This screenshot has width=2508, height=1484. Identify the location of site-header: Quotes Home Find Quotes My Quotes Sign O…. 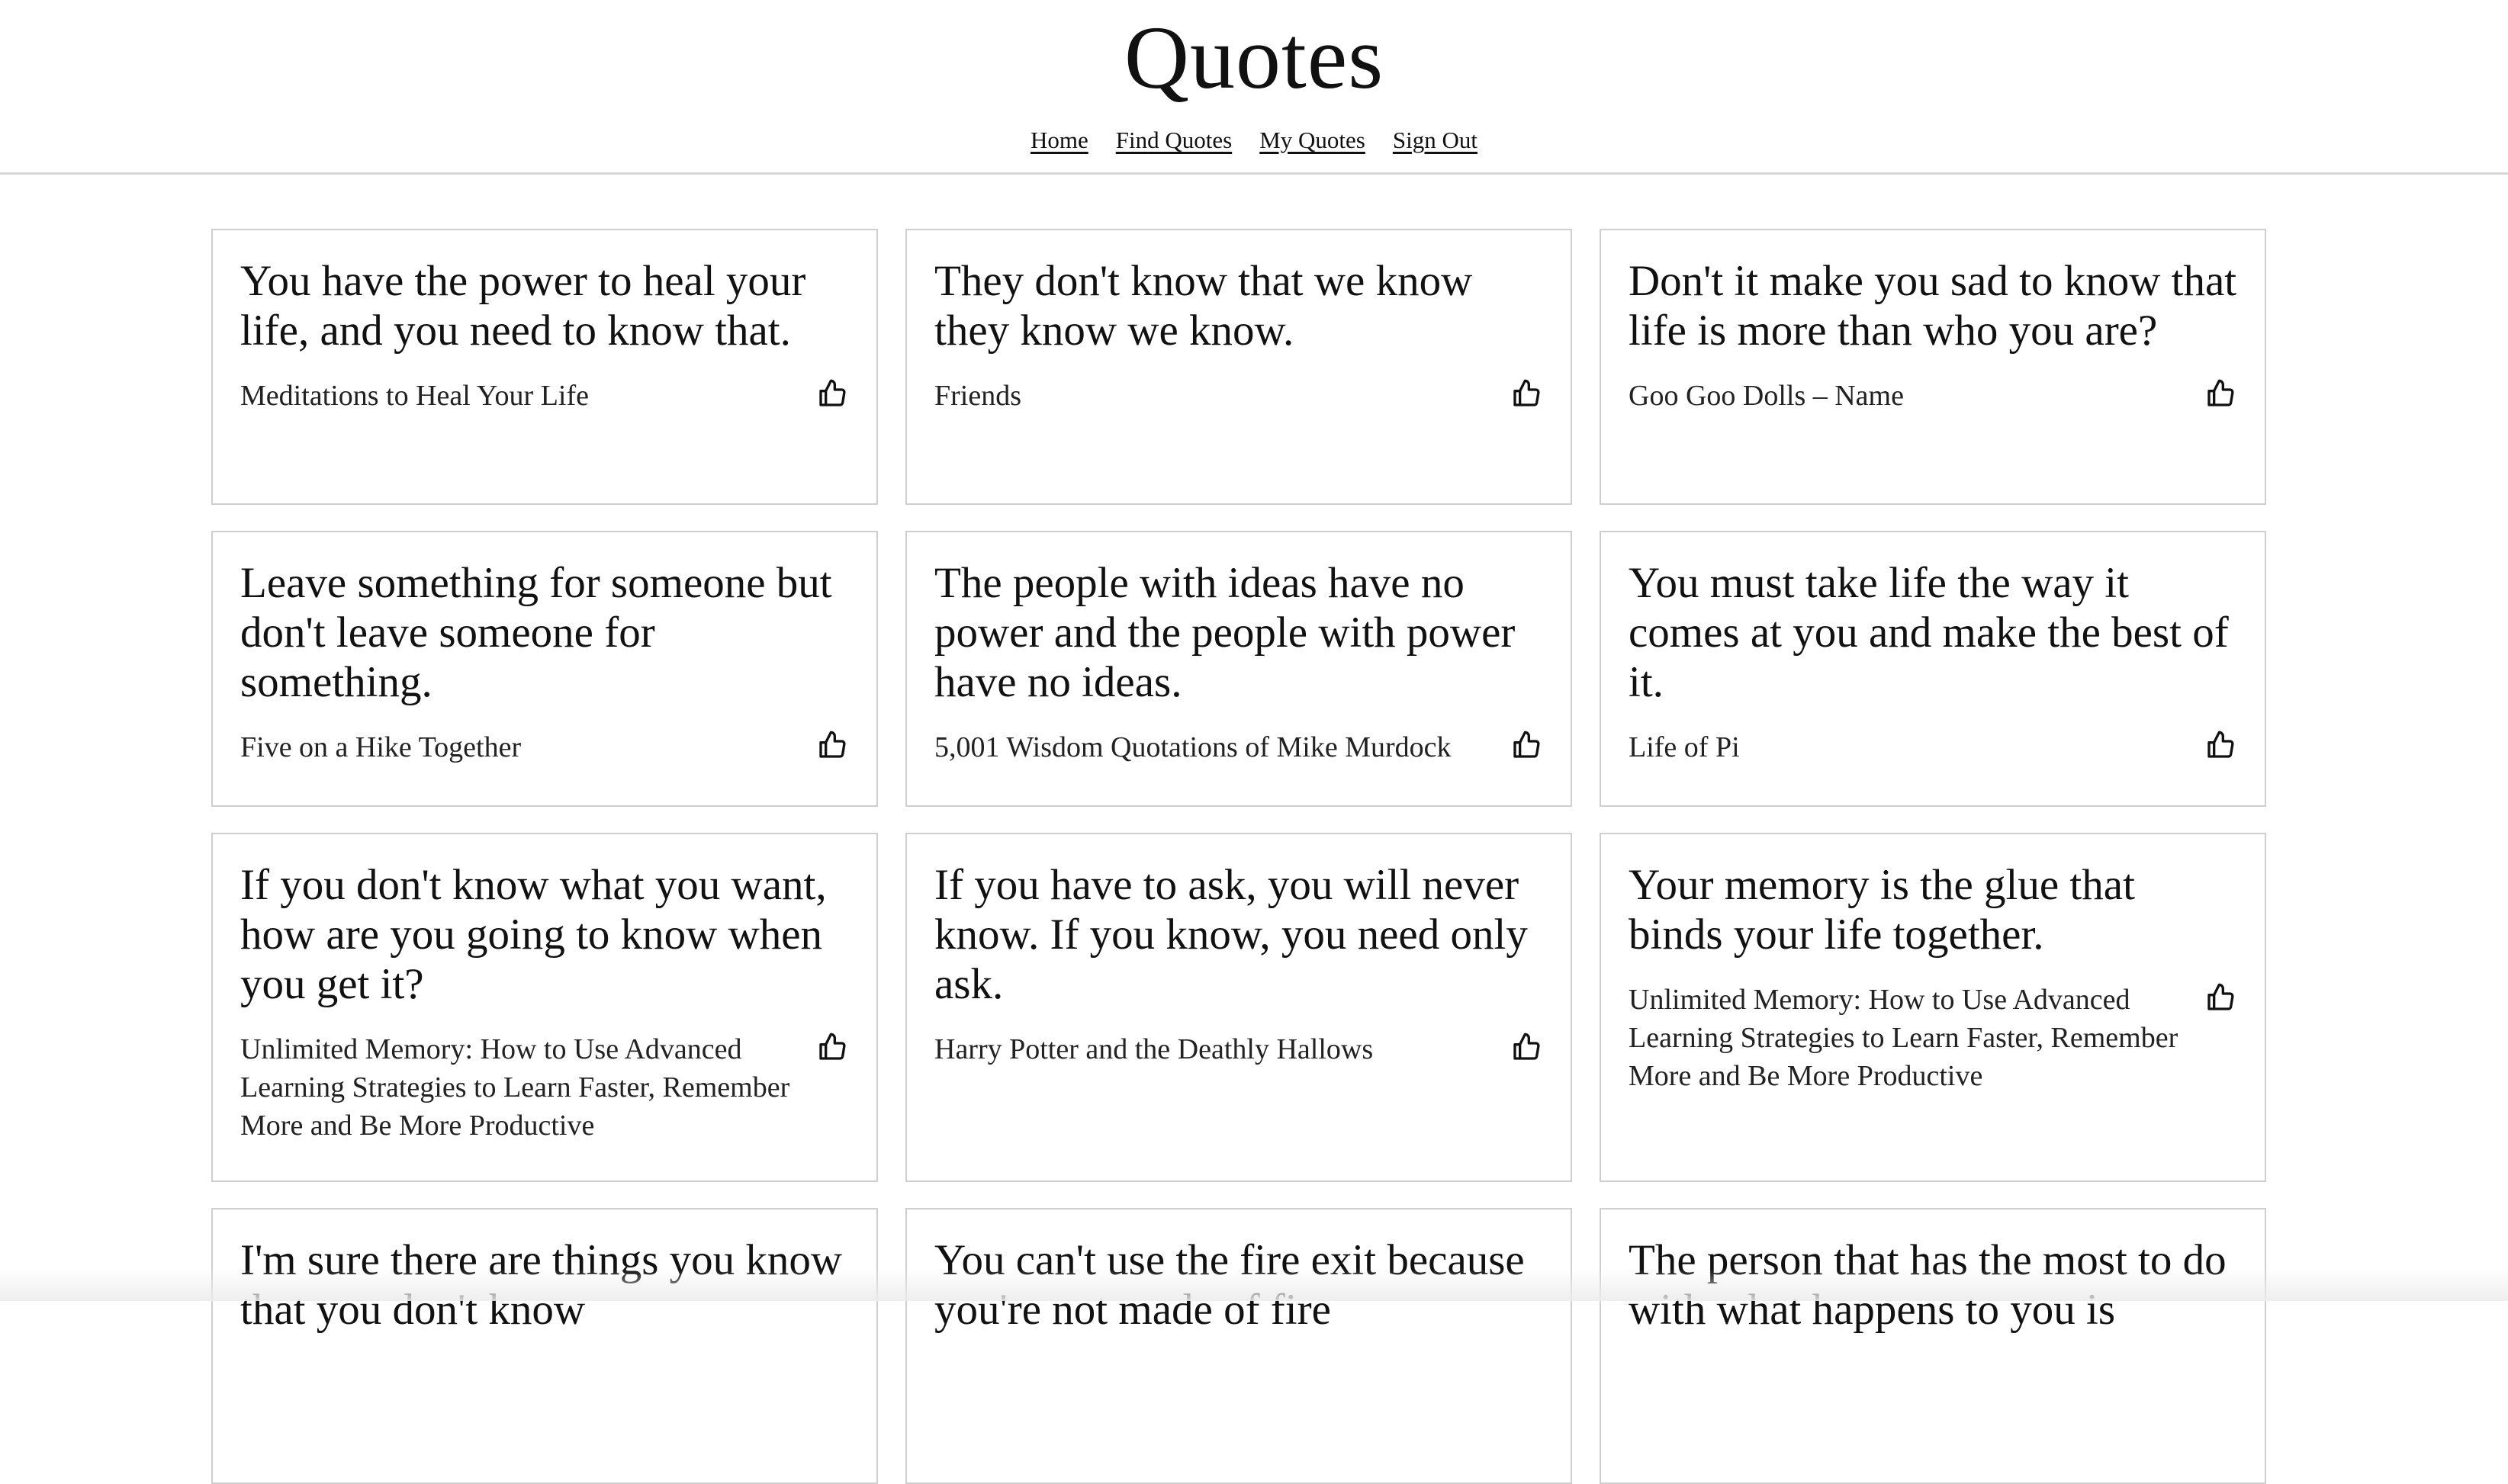
(1254, 87).